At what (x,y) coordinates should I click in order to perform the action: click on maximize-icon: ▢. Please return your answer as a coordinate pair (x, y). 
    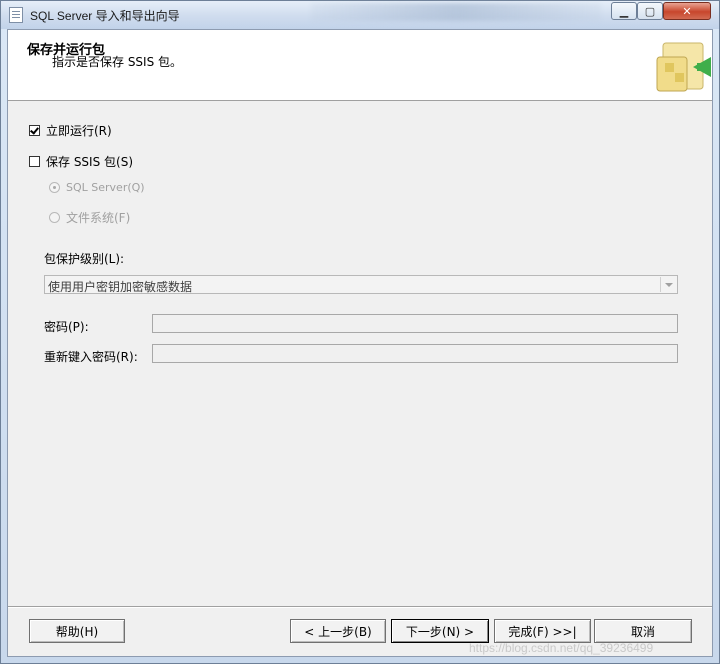
    Looking at the image, I should click on (650, 11).